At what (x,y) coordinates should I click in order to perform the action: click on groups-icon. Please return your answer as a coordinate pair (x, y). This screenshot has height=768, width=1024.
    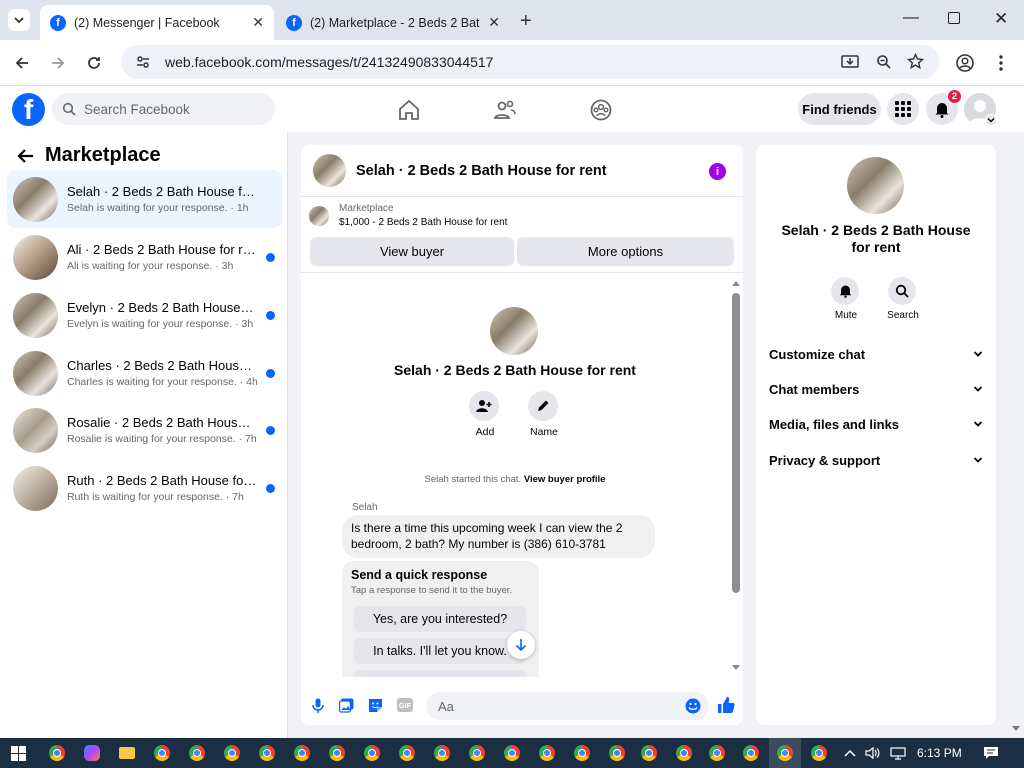
    Looking at the image, I should click on (601, 110).